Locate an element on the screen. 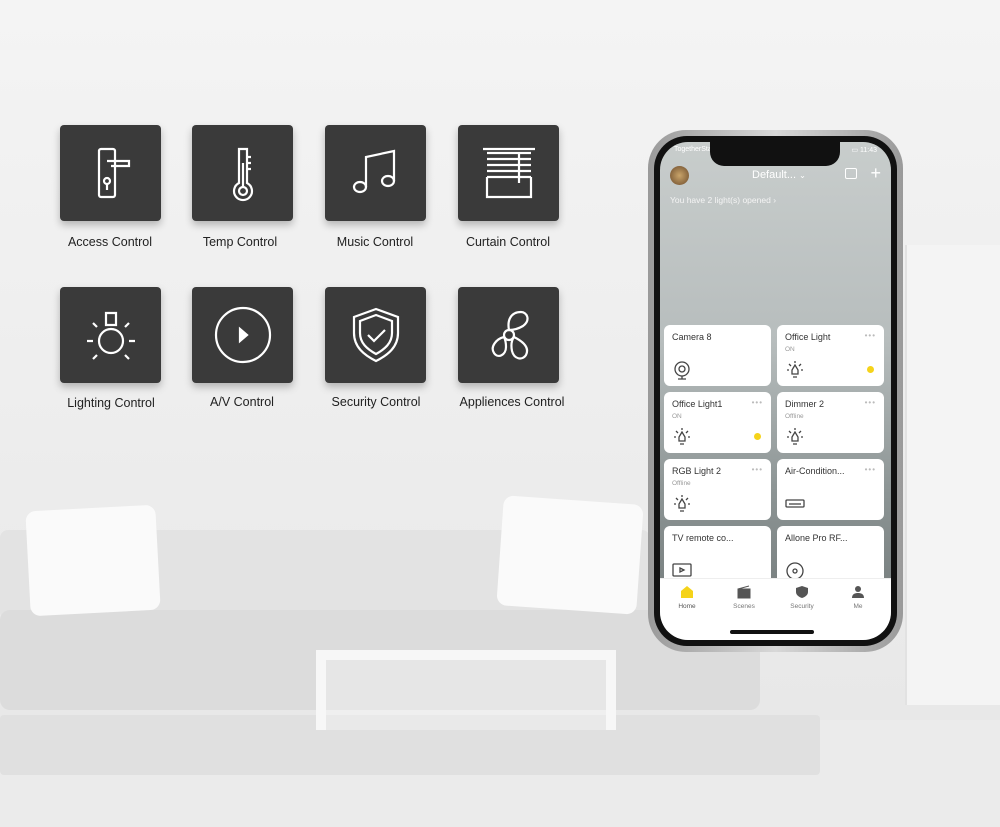  tab-me: Me is located at coordinates (858, 597).